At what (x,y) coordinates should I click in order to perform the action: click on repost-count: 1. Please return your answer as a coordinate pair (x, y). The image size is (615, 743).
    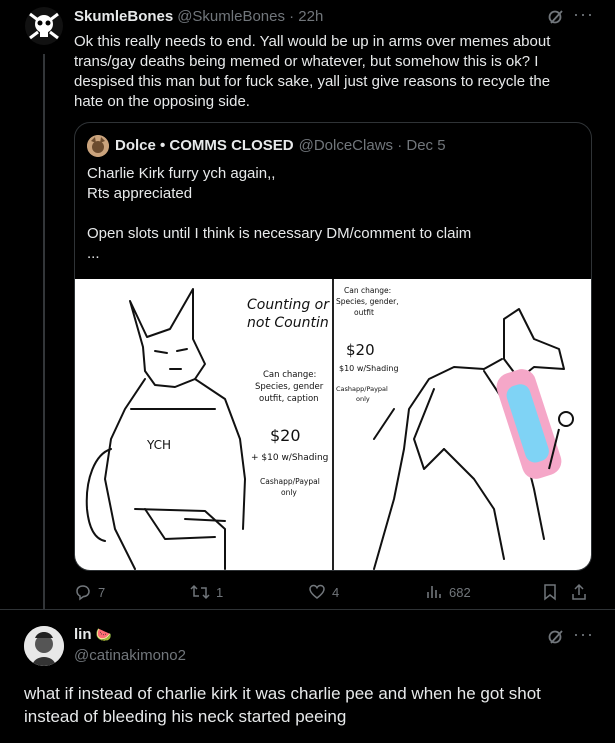
    Looking at the image, I should click on (220, 592).